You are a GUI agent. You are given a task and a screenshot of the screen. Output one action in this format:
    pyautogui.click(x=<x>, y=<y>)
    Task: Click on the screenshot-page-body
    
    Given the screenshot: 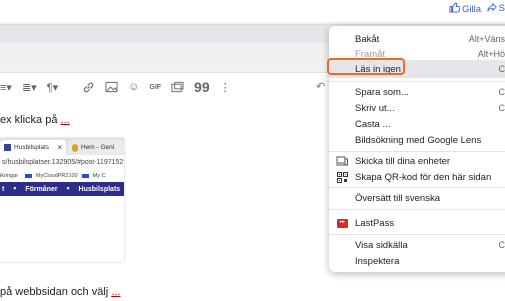 What is the action you would take?
    pyautogui.click(x=62, y=229)
    